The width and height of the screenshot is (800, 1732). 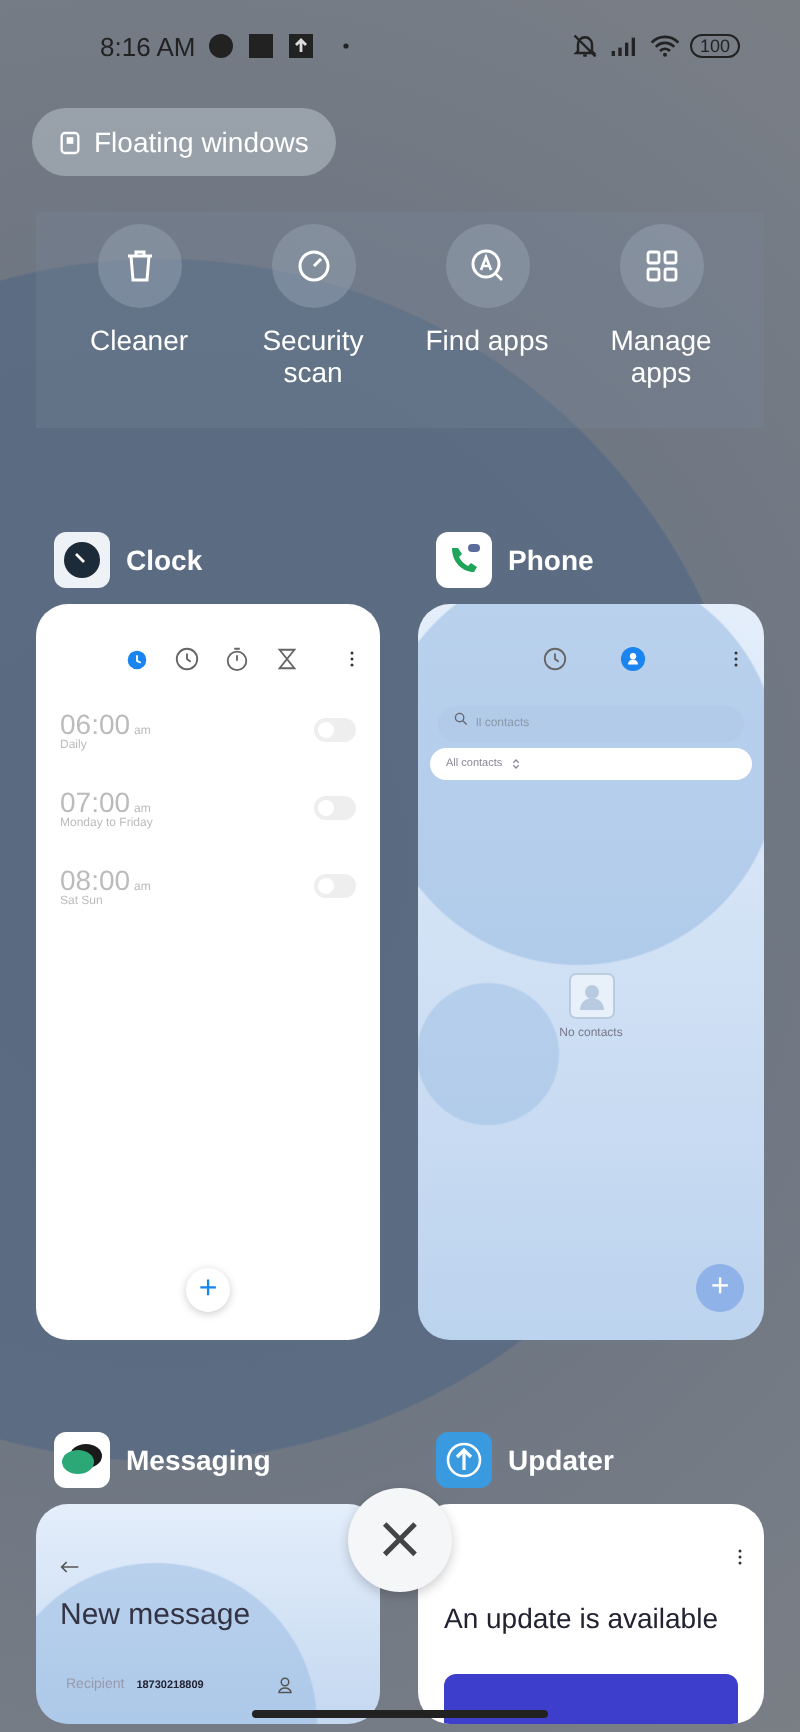 I want to click on status-time: 8:16 AM, so click(x=148, y=46).